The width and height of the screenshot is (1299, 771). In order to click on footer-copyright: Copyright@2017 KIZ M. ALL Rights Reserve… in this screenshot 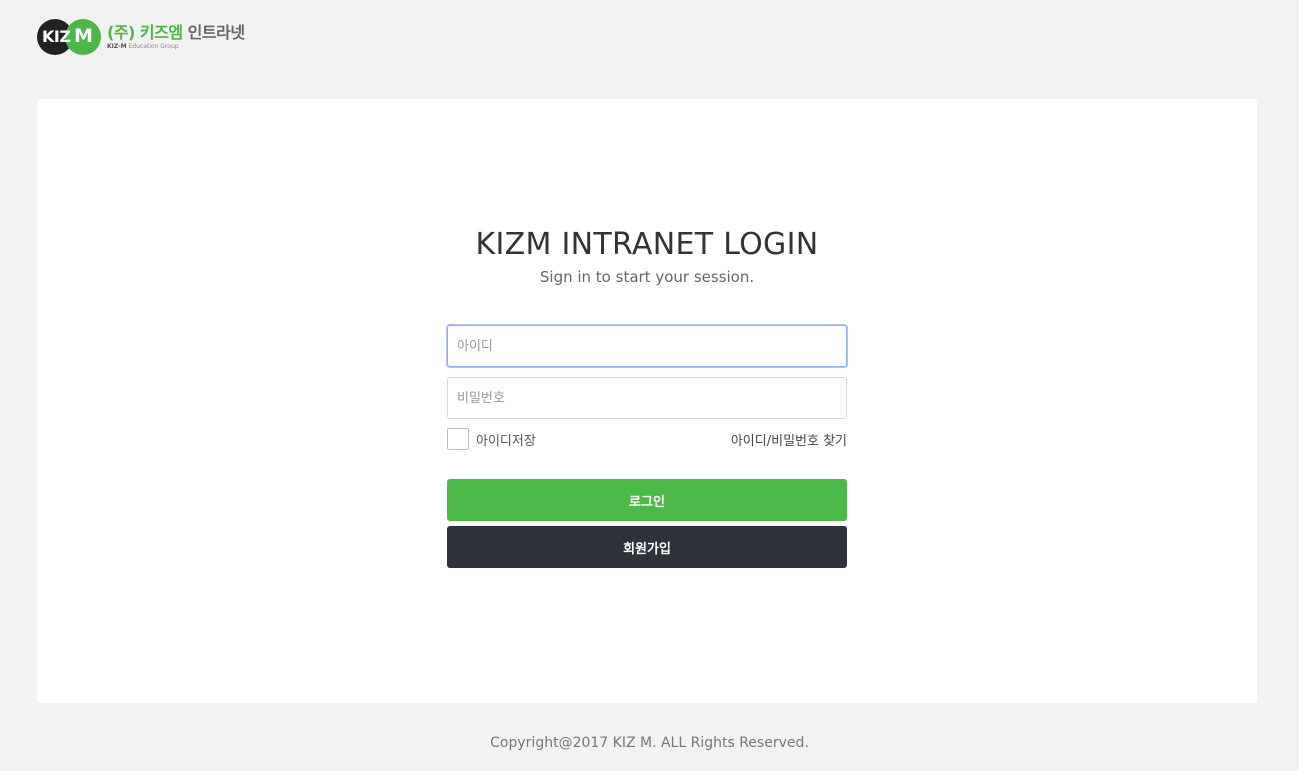, I will do `click(649, 743)`.